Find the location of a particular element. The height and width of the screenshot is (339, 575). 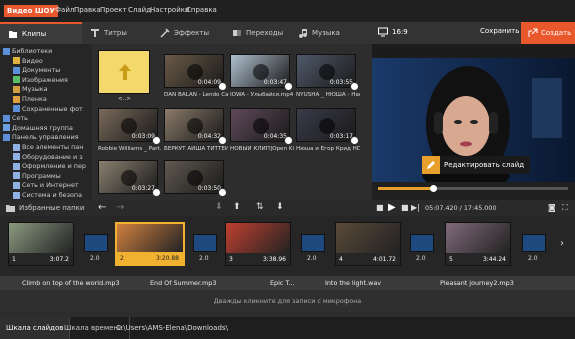

tab-effects: Эффекты is located at coordinates (188, 33).